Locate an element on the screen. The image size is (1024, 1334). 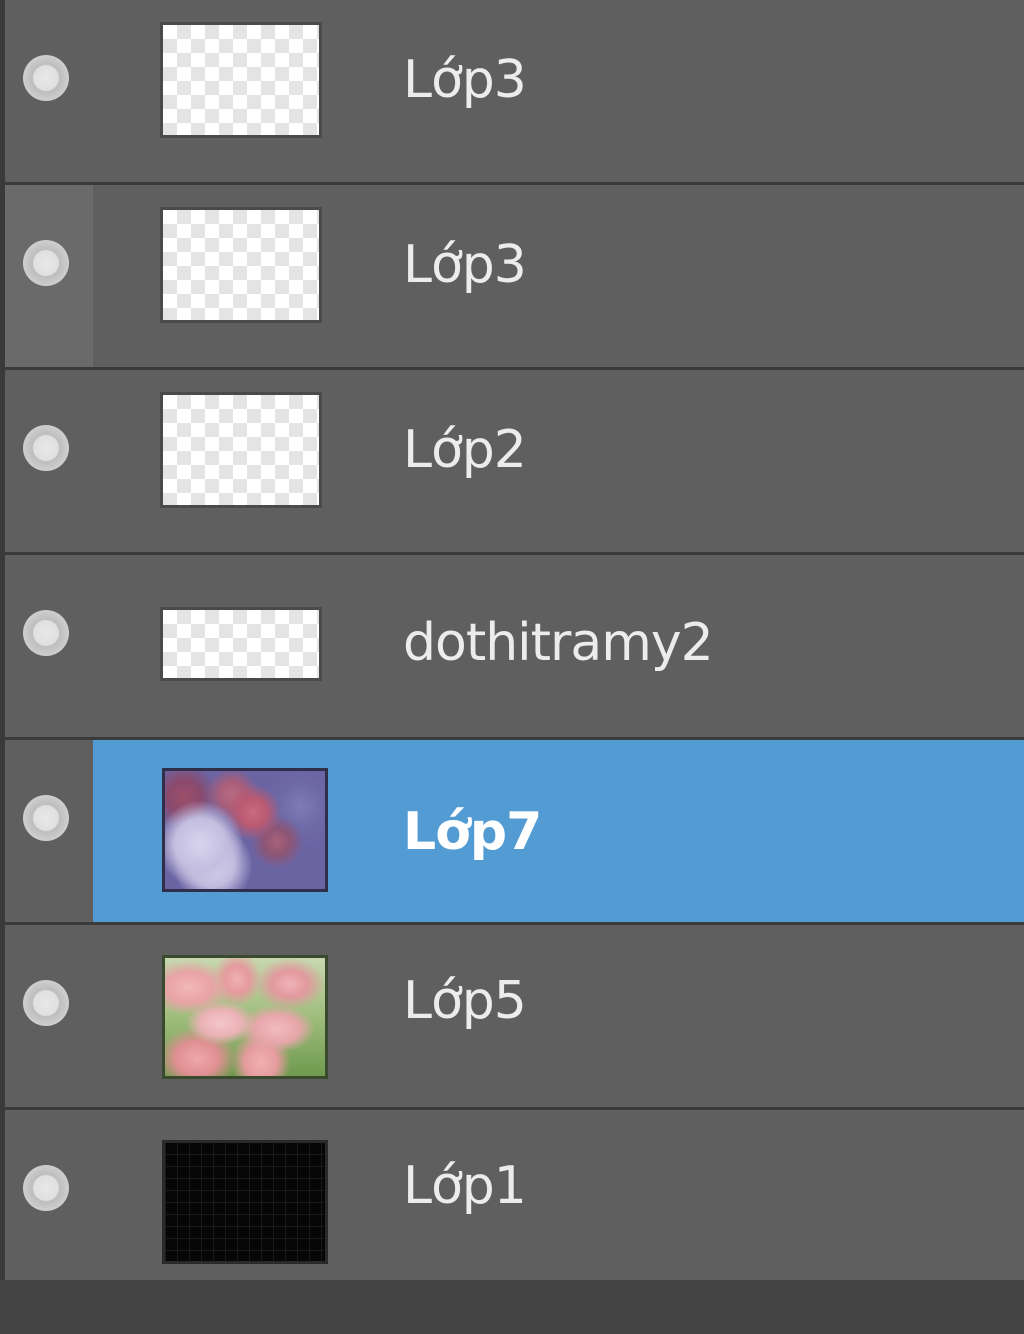
layer-row: dothitramy2 is located at coordinates (512, 647).